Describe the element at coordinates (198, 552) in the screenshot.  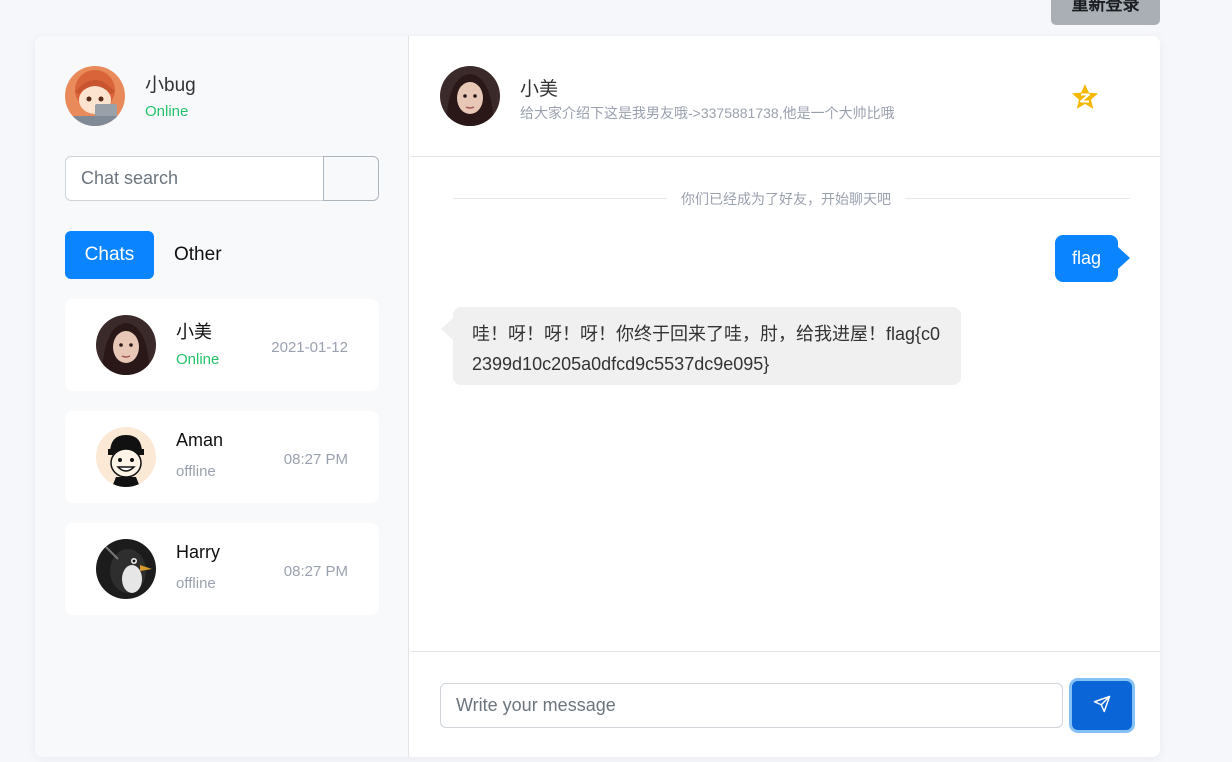
I see `contact-name: Harry` at that location.